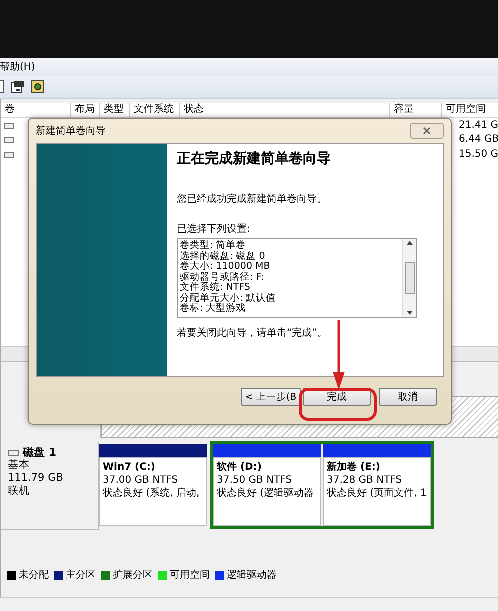  I want to click on legend-label: 未分配, so click(34, 575).